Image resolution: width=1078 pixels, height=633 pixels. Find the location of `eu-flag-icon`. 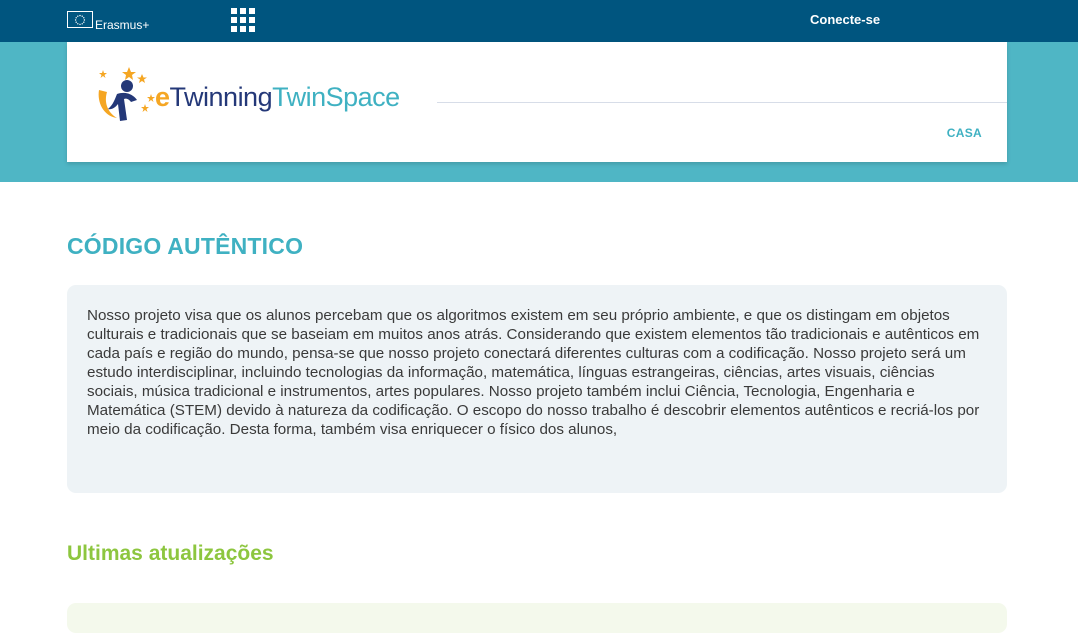

eu-flag-icon is located at coordinates (80, 19).